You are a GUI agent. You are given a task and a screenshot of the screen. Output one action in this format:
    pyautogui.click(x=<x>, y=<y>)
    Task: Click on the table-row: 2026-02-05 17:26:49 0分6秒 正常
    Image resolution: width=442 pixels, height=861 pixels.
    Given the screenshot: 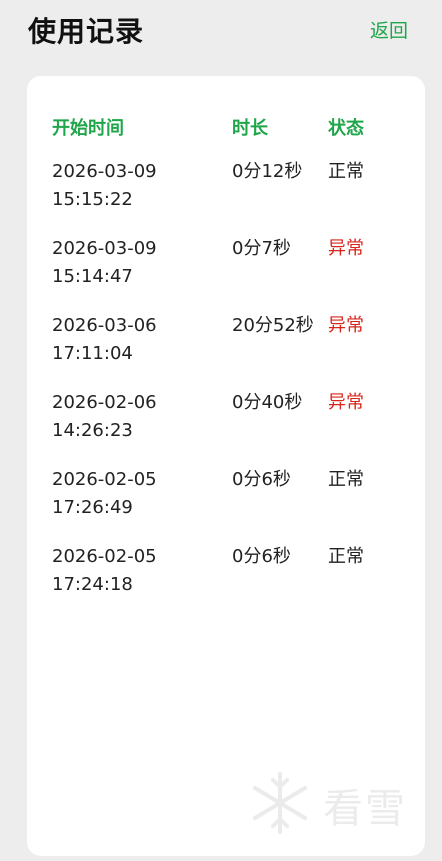 What is the action you would take?
    pyautogui.click(x=226, y=504)
    